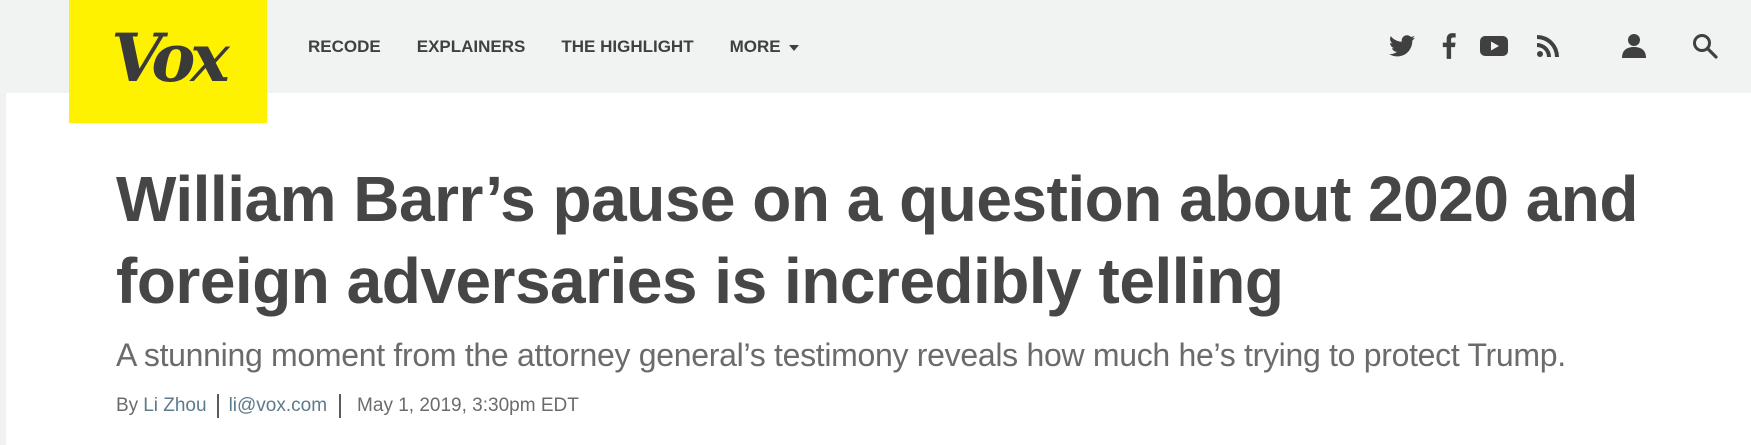 This screenshot has height=445, width=1751. I want to click on nav-item-the-highlight: THE HIGHLIGHT, so click(627, 47).